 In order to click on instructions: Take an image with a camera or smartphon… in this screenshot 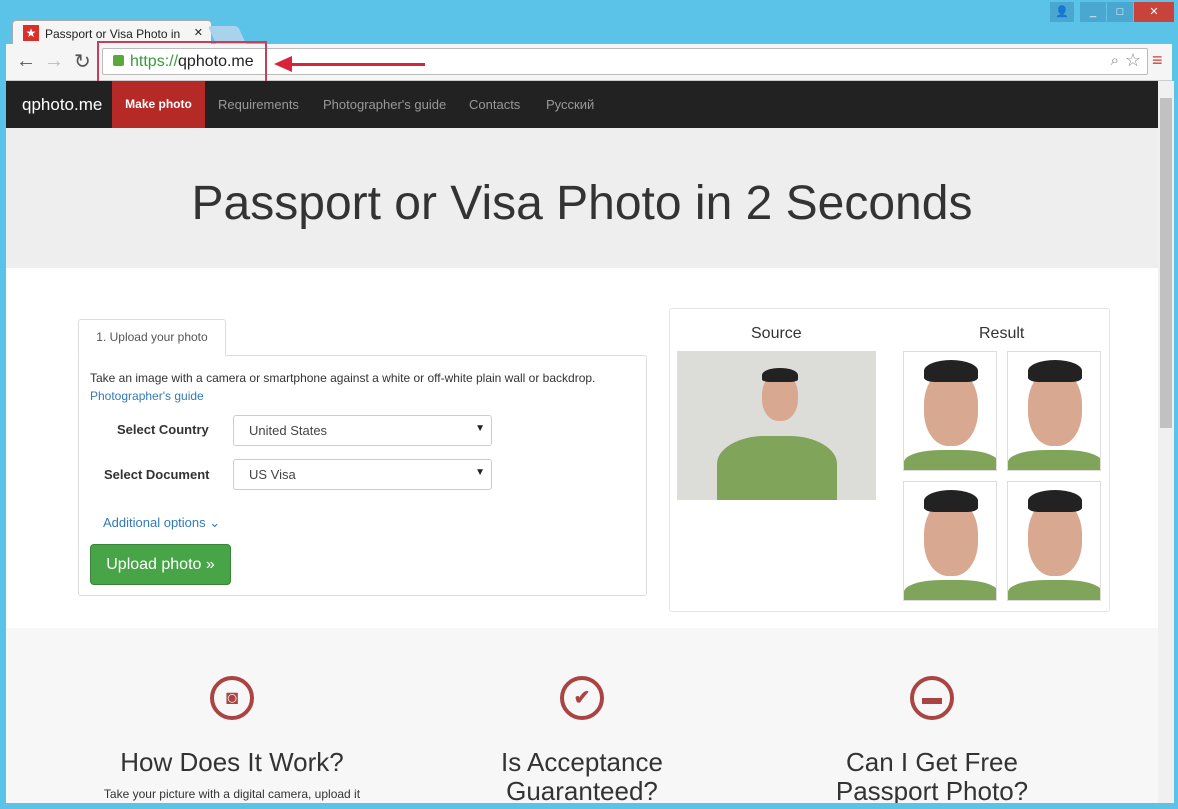, I will do `click(343, 378)`.